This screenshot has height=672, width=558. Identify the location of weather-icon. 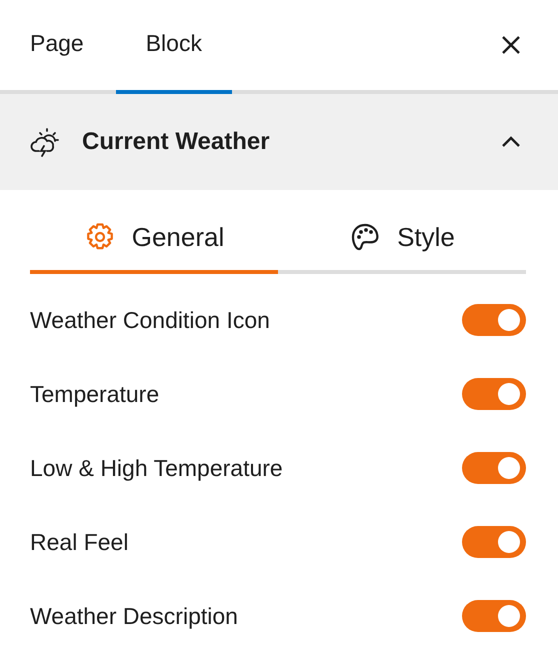
(45, 142).